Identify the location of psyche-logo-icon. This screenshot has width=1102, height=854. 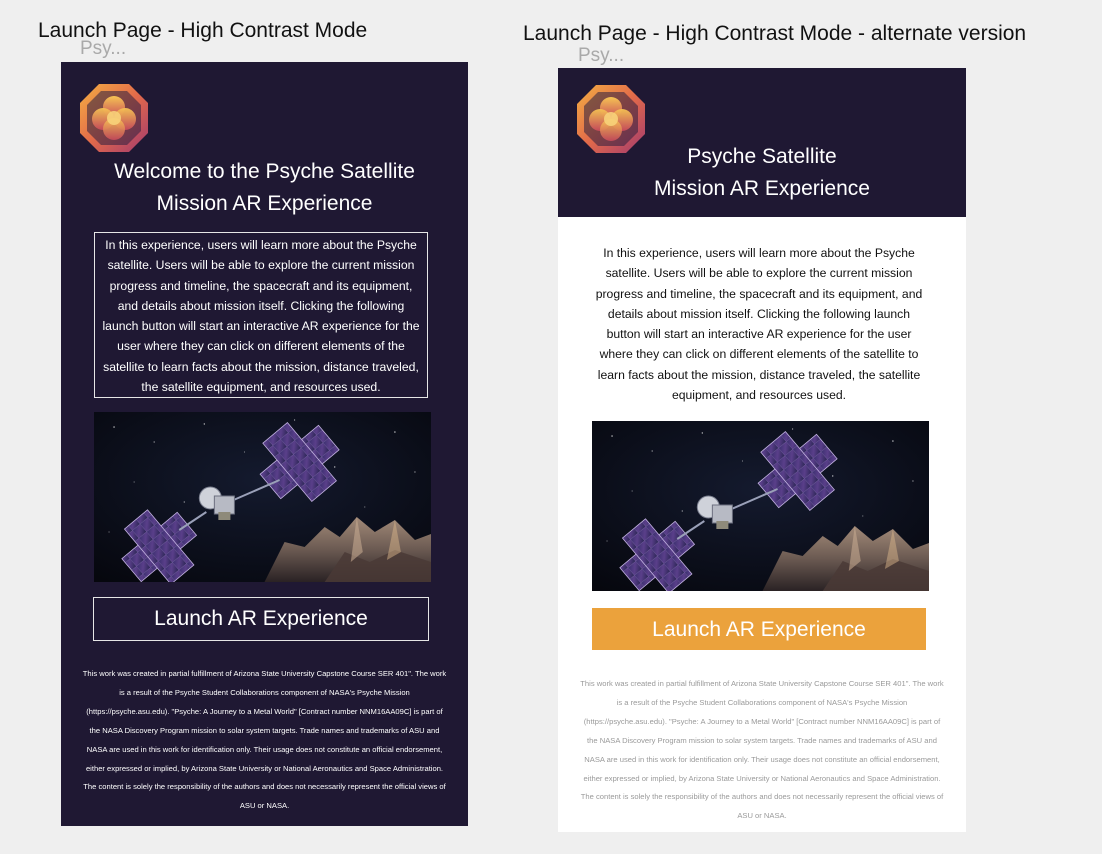
(114, 118).